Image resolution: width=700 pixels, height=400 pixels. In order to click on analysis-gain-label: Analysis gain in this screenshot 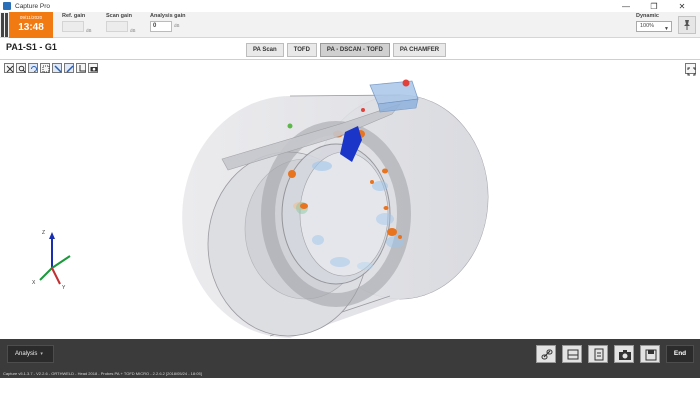, I will do `click(168, 16)`.